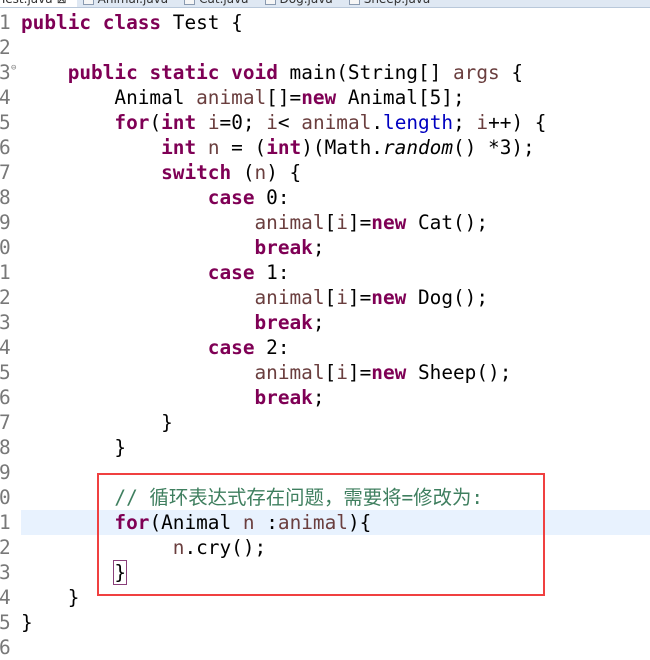 The width and height of the screenshot is (650, 660). I want to click on code-line: 0 break;, so click(325, 247).